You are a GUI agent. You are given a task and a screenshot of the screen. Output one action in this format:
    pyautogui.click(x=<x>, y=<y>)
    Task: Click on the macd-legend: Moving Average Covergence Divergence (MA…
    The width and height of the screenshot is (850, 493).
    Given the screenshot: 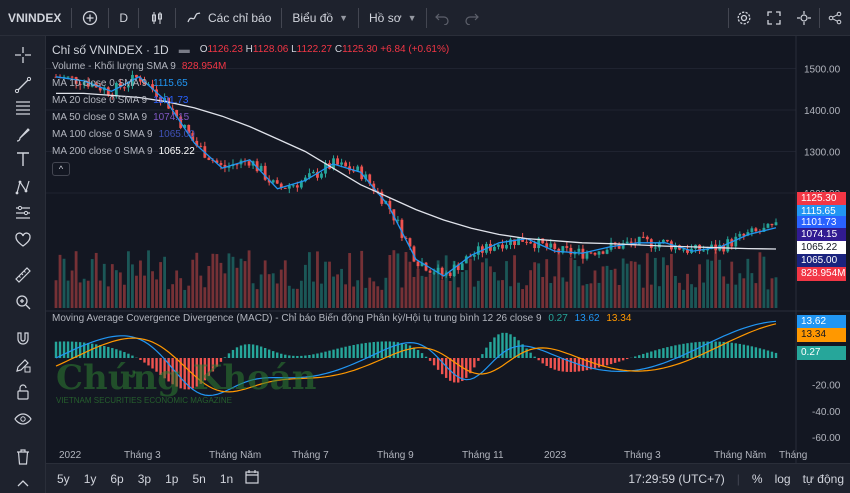 What is the action you would take?
    pyautogui.click(x=341, y=318)
    